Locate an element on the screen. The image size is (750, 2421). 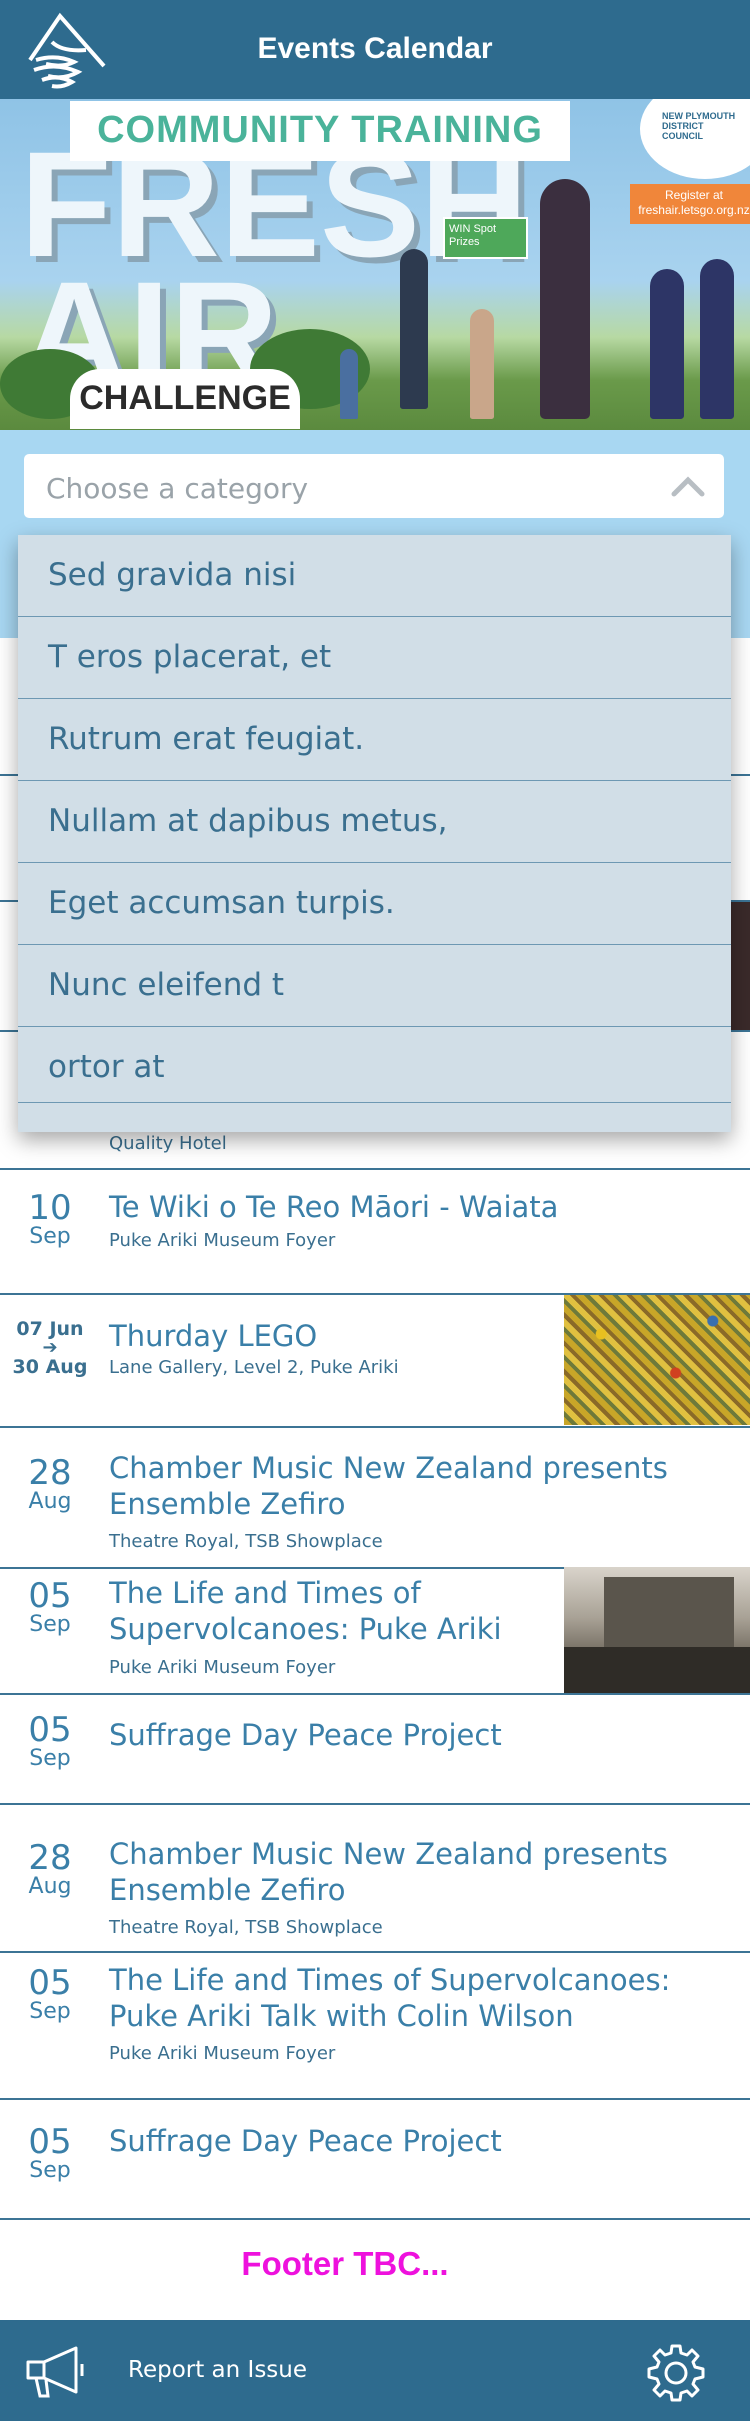
council-name: NEW PLYMOUTH DISTRICT COUNCIL is located at coordinates (699, 126).